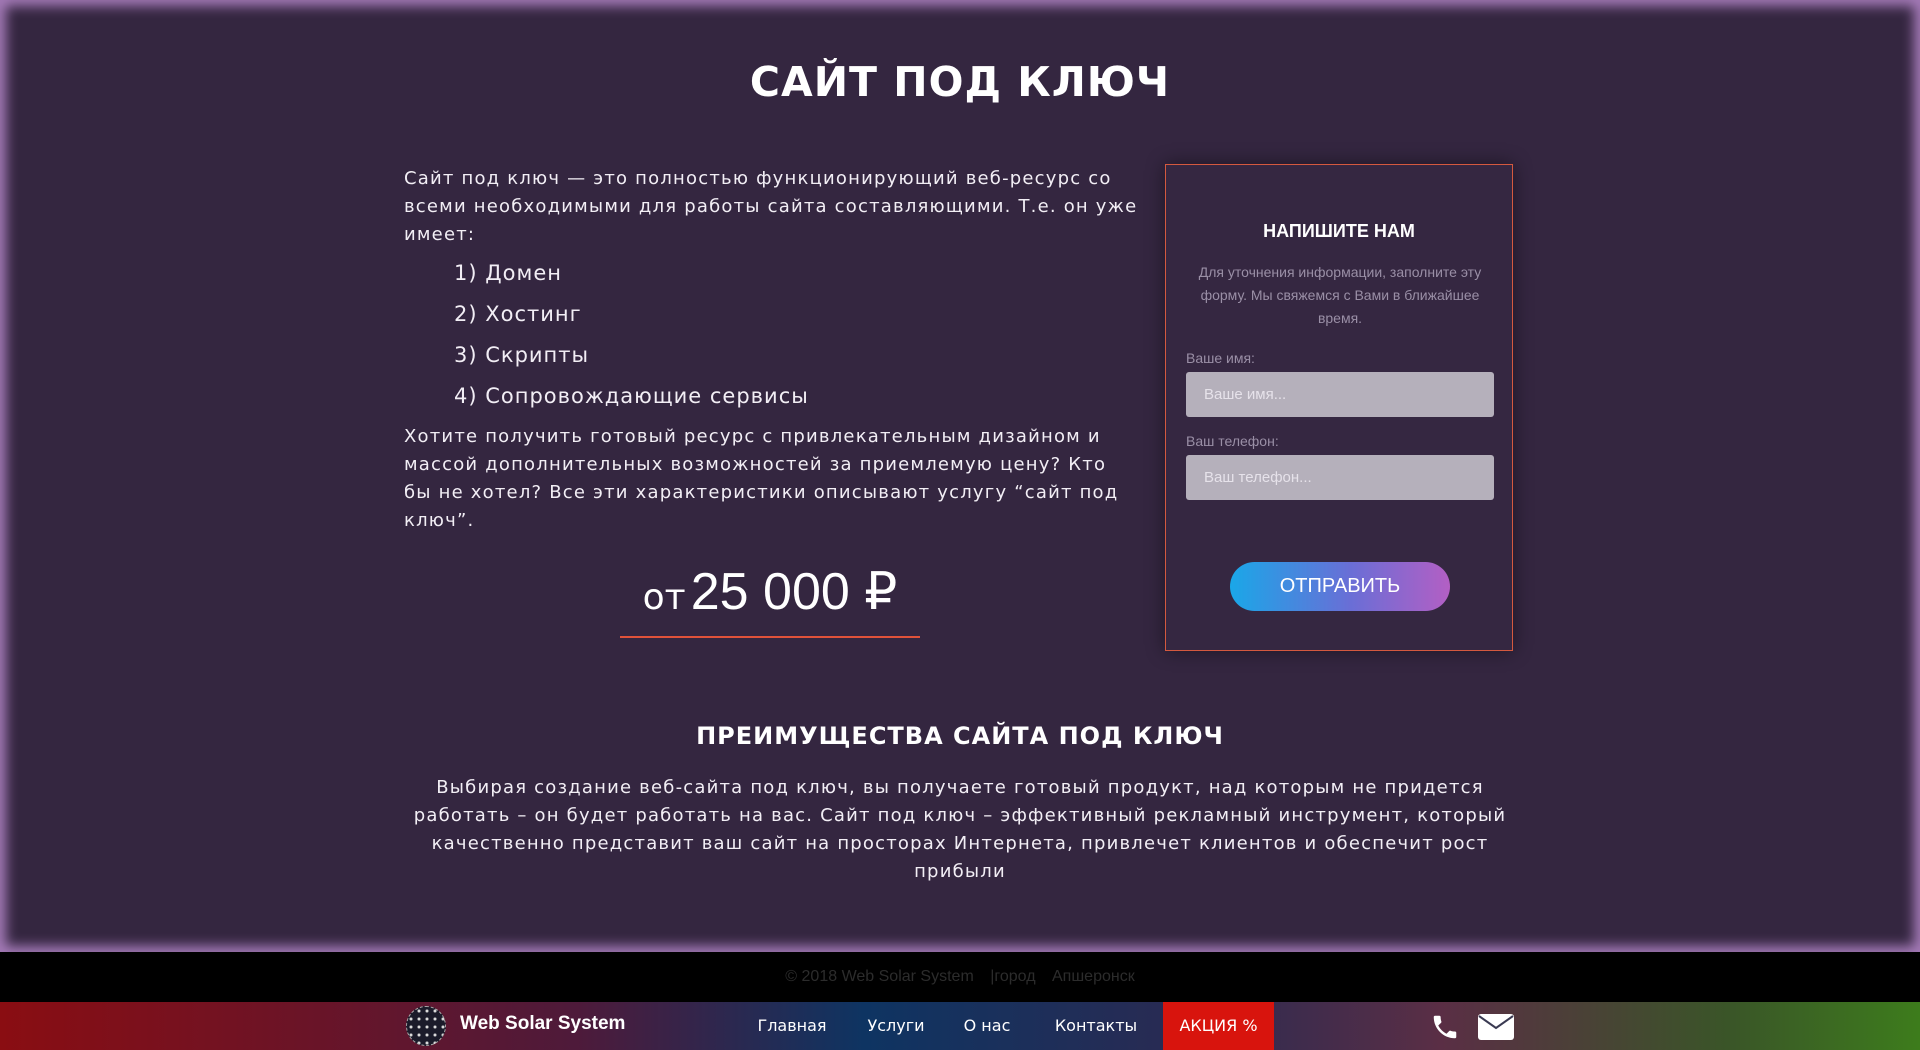  What do you see at coordinates (1445, 1029) in the screenshot?
I see `phone-icon` at bounding box center [1445, 1029].